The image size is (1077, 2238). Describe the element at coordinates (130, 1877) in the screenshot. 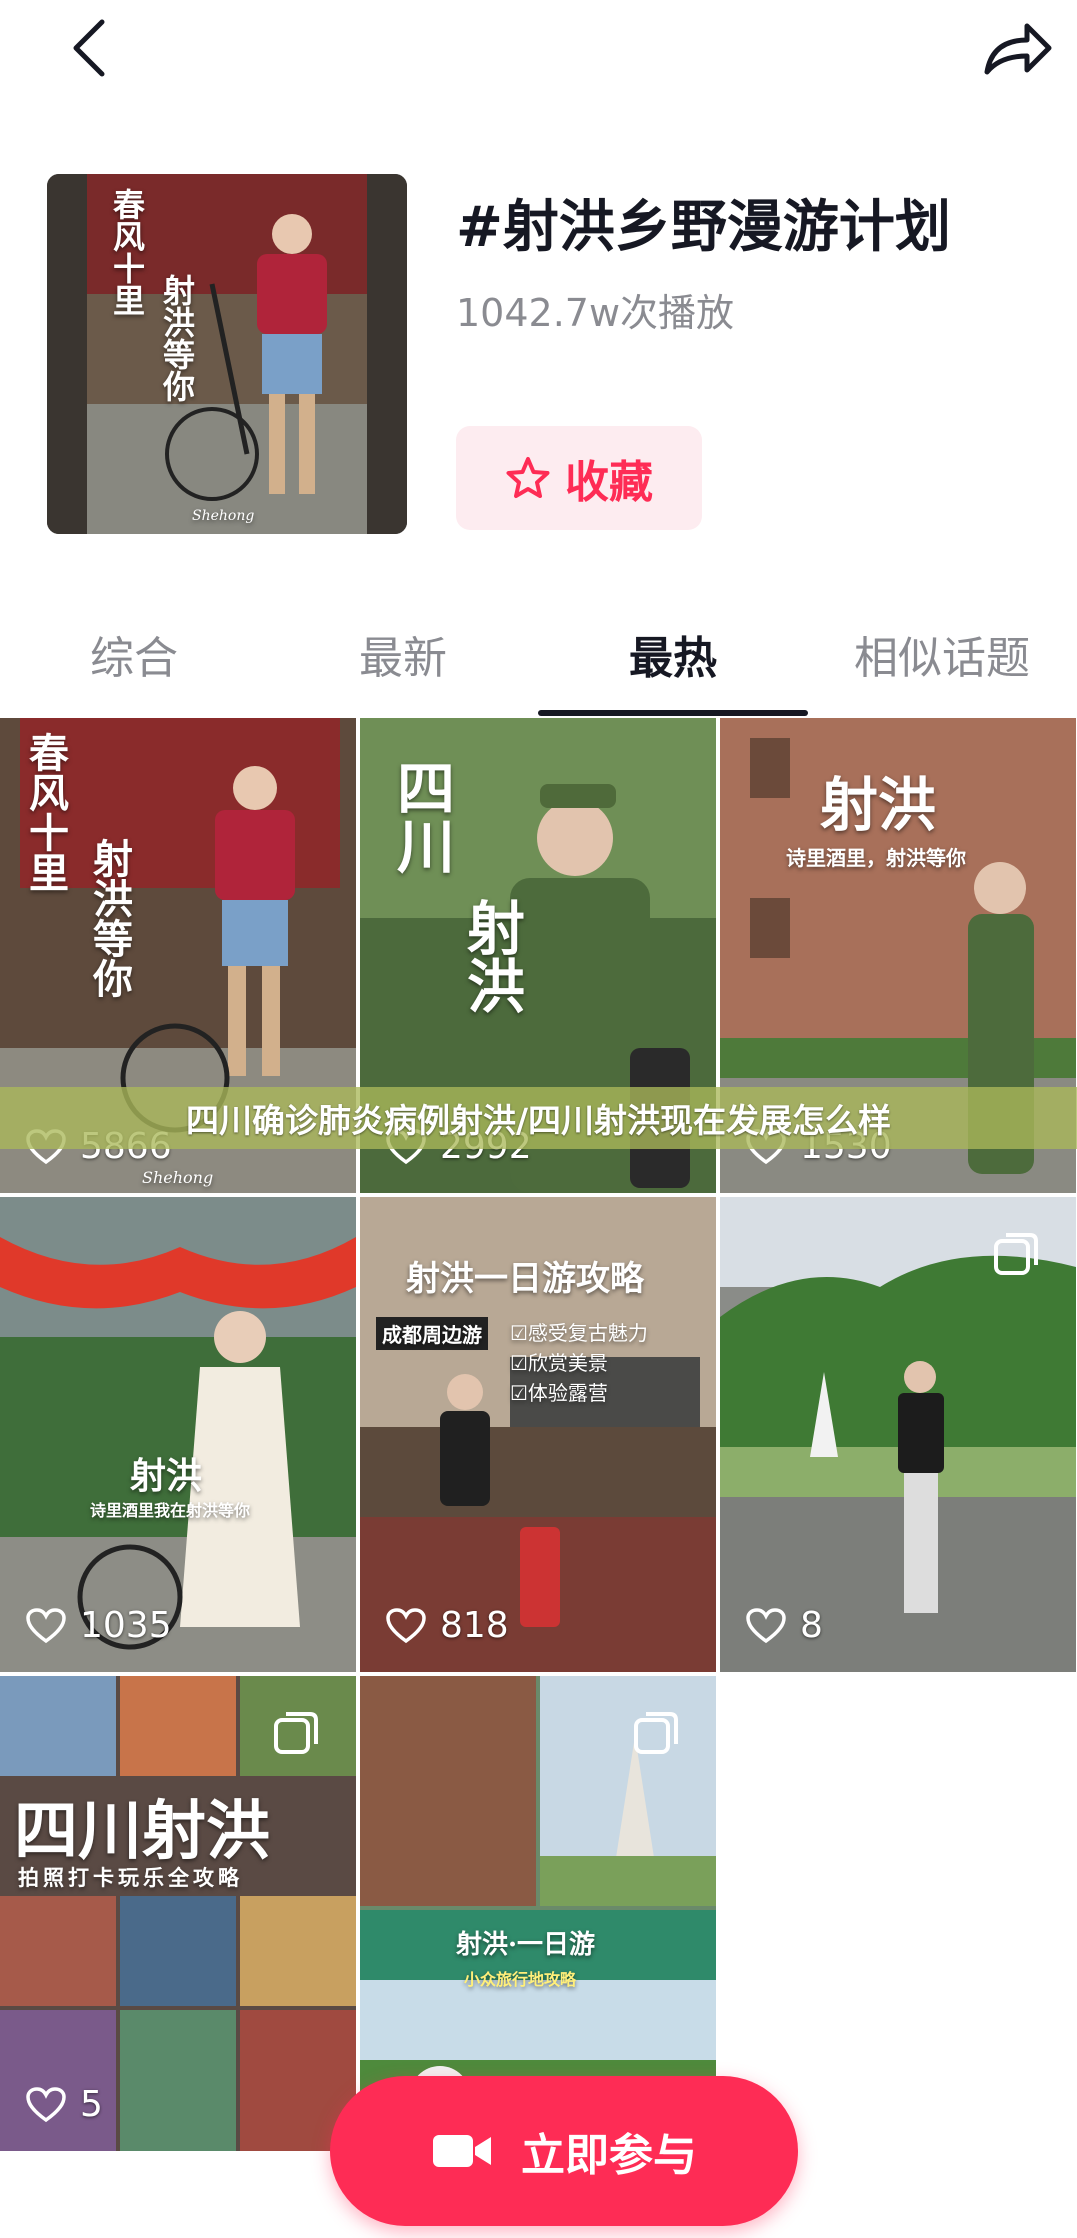

I see `video-overlay-text: 拍照打卡玩乐全攻略` at that location.